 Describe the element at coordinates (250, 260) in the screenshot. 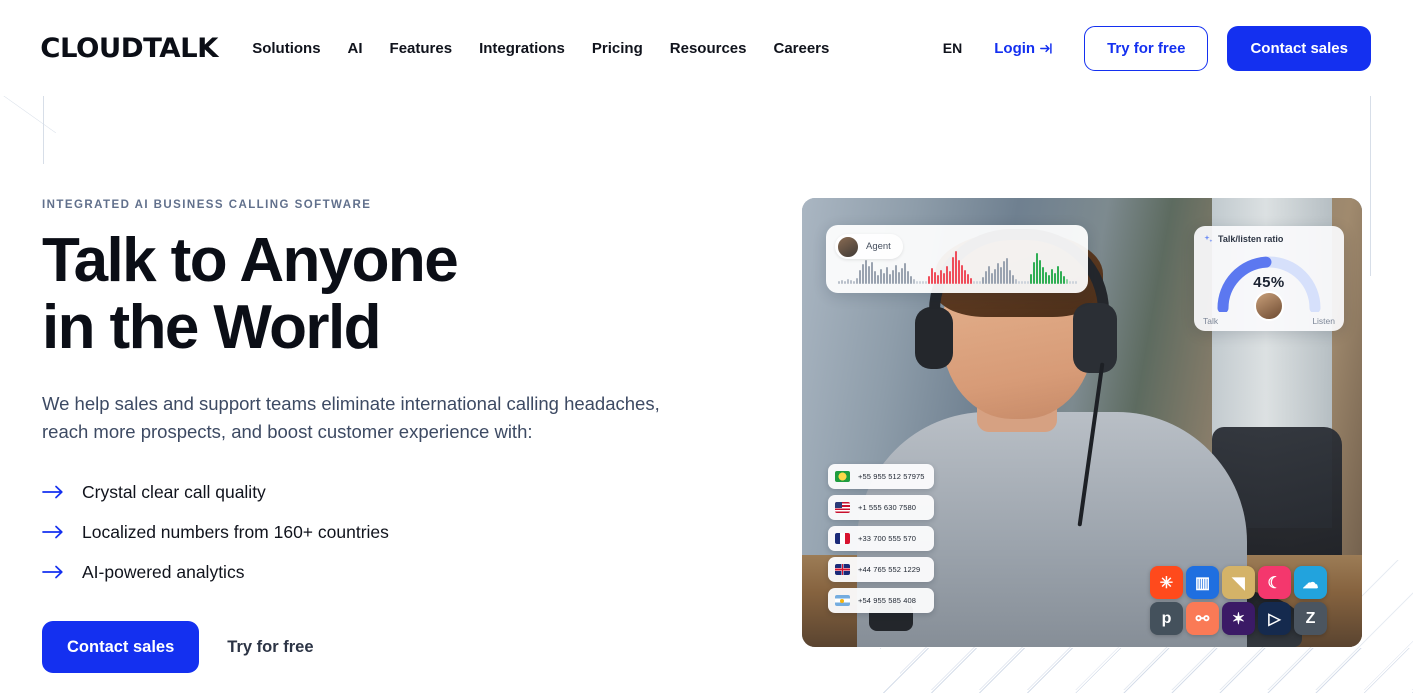

I see `headline-line-1: Talk to Anyone` at that location.